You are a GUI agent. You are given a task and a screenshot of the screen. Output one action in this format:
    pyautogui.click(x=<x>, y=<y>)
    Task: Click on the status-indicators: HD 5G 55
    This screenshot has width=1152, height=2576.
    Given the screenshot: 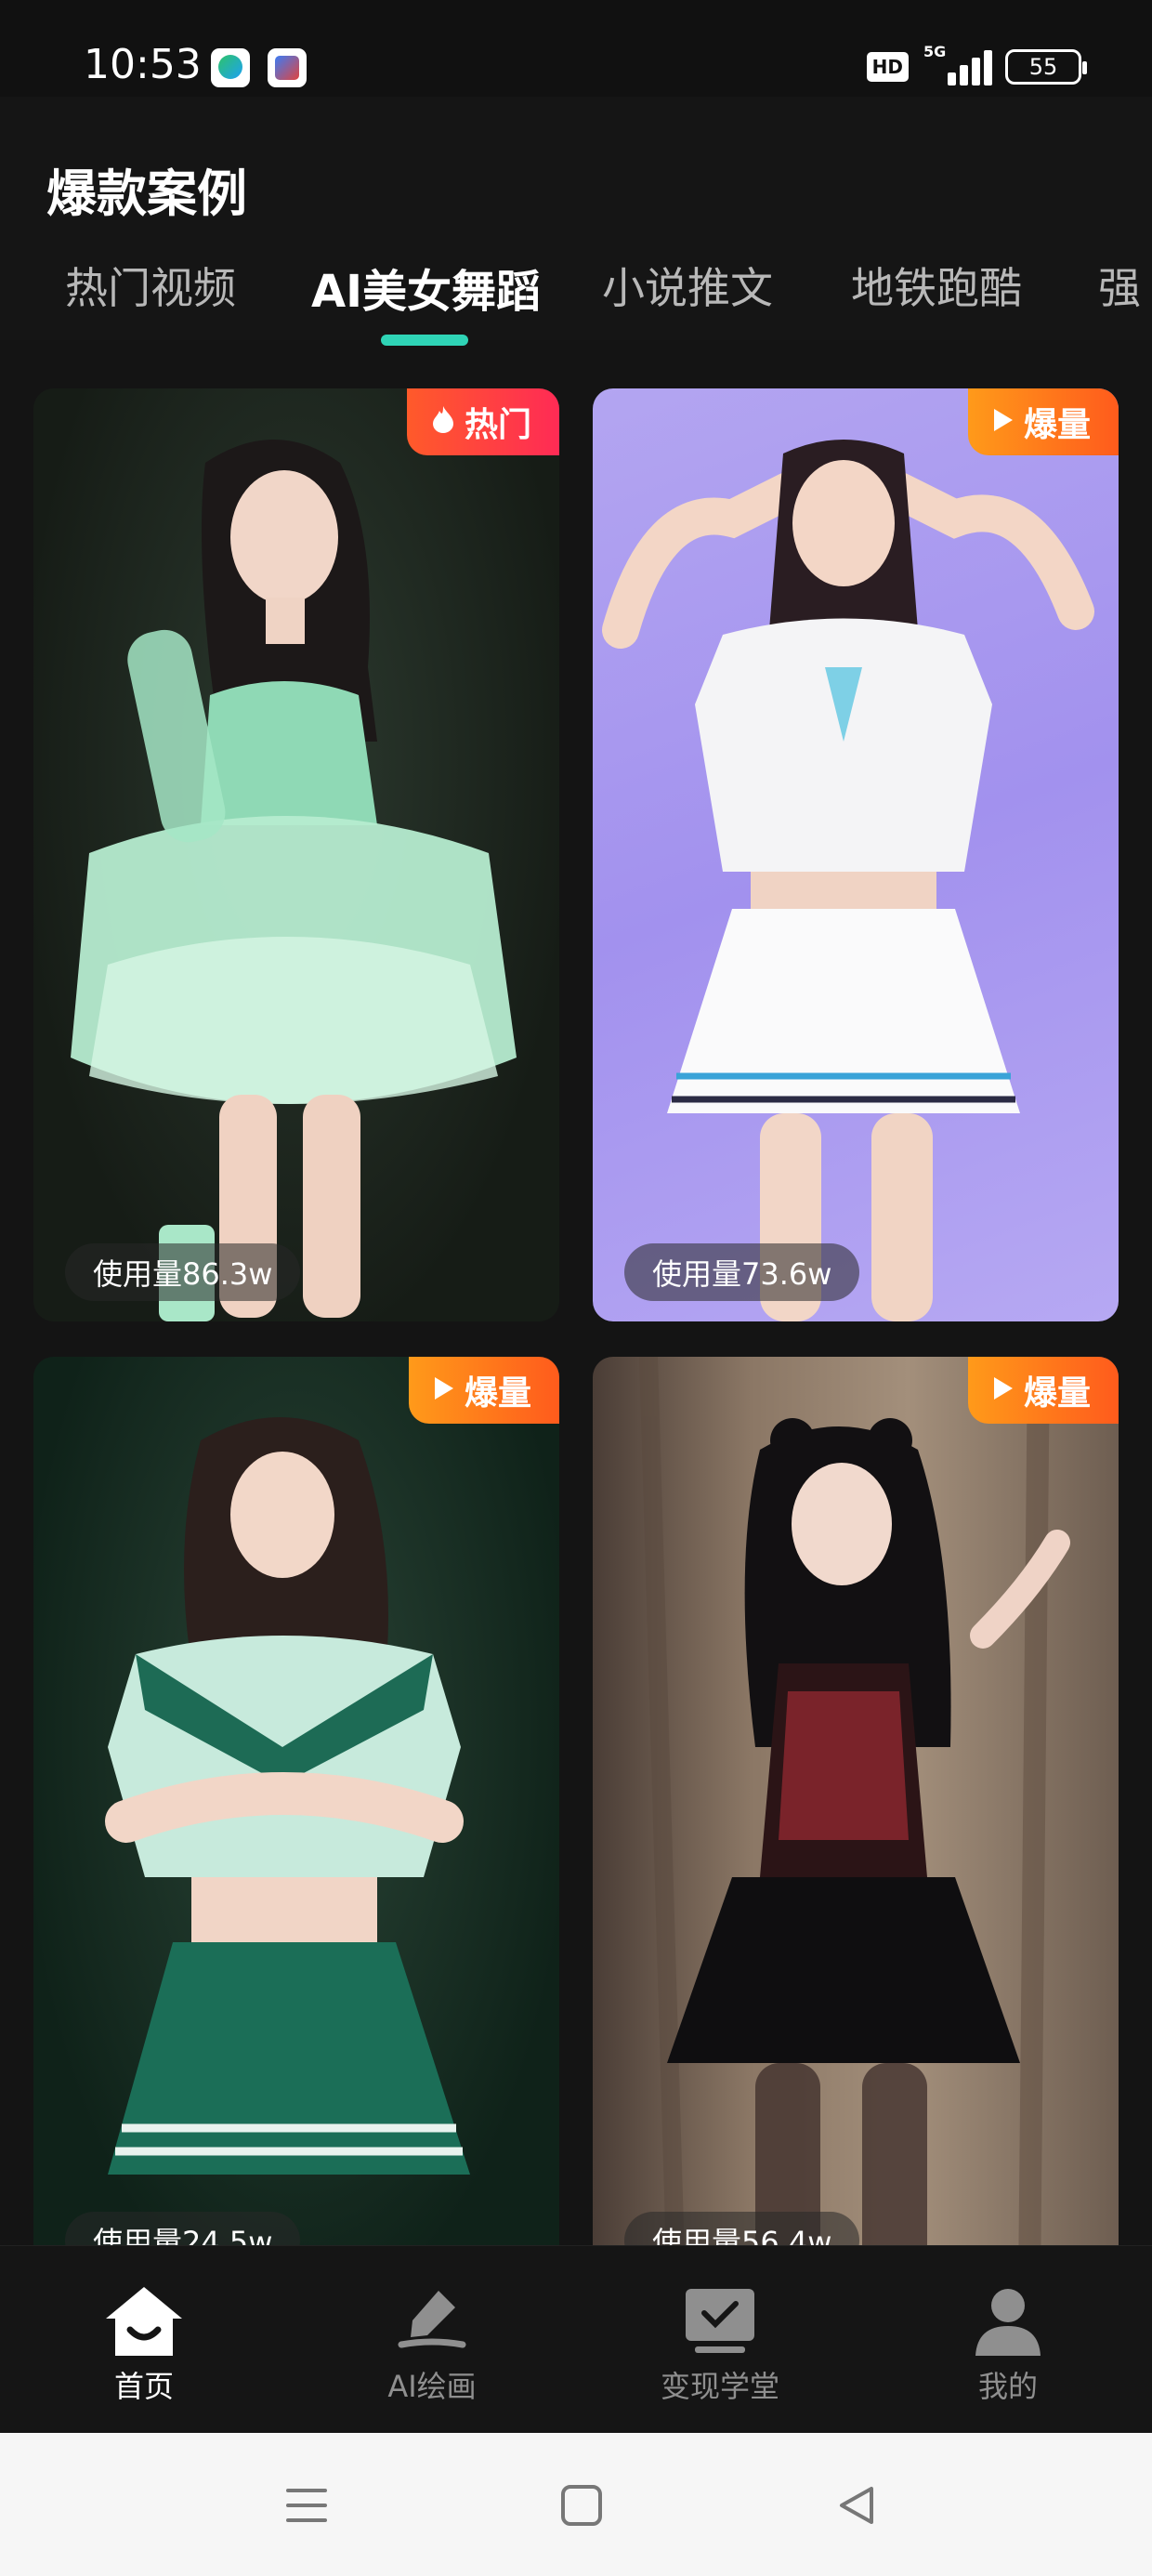 What is the action you would take?
    pyautogui.click(x=976, y=64)
    